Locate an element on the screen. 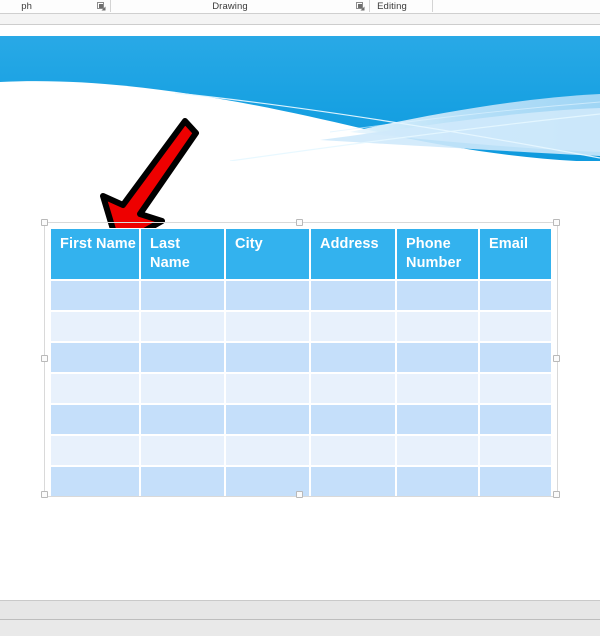 The image size is (600, 636). resize-handle-middle-right is located at coordinates (556, 358).